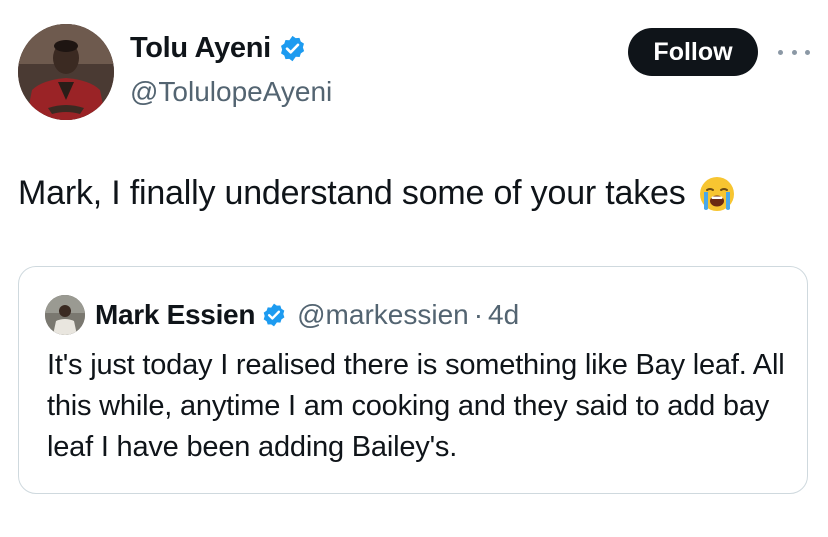  Describe the element at coordinates (66, 72) in the screenshot. I see `author-avatar` at that location.